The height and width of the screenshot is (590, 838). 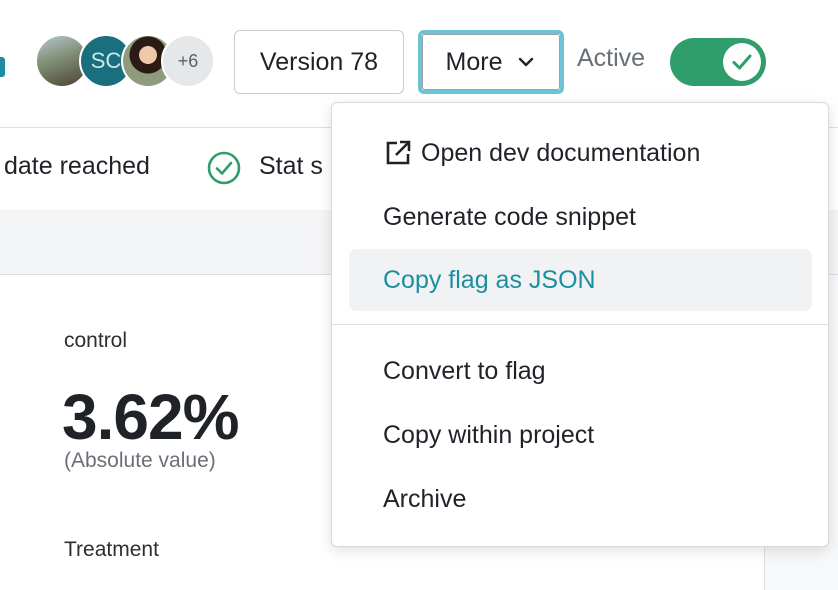 What do you see at coordinates (150, 417) in the screenshot?
I see `control-value: 3.62%` at bounding box center [150, 417].